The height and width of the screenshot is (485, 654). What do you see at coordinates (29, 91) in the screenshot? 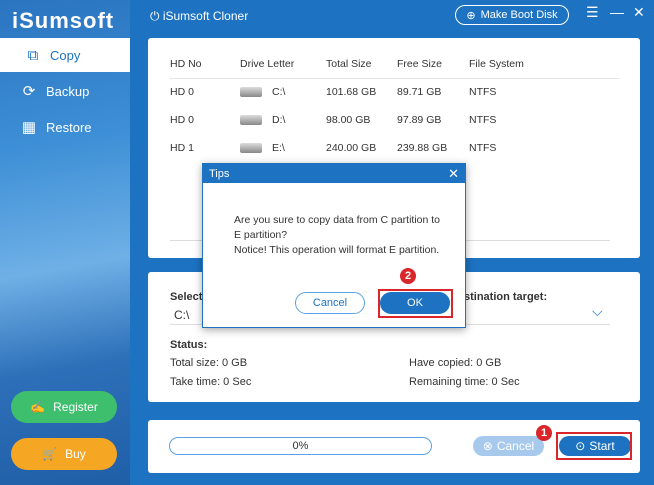
I see `backup-icon: ⟳` at bounding box center [29, 91].